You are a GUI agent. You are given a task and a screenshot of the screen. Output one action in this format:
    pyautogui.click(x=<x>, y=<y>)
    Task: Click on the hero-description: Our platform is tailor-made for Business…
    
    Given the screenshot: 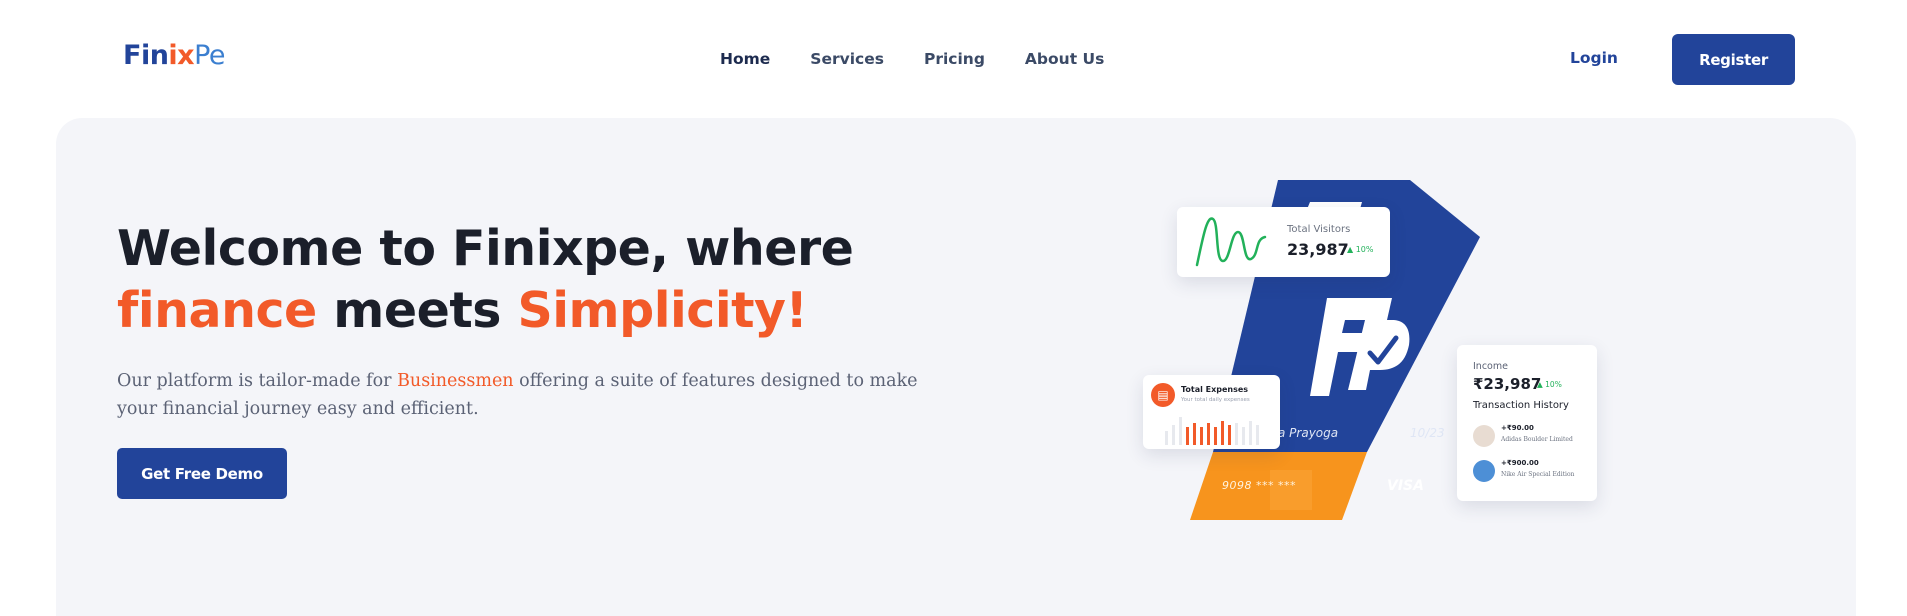 What is the action you would take?
    pyautogui.click(x=537, y=395)
    